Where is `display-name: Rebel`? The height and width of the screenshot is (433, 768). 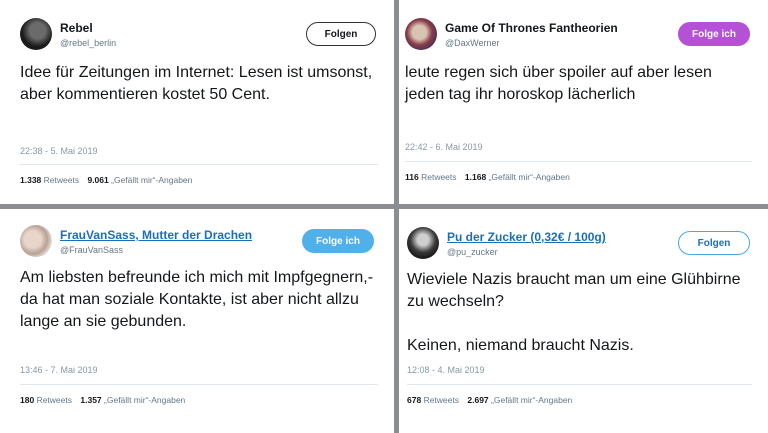 display-name: Rebel is located at coordinates (88, 28).